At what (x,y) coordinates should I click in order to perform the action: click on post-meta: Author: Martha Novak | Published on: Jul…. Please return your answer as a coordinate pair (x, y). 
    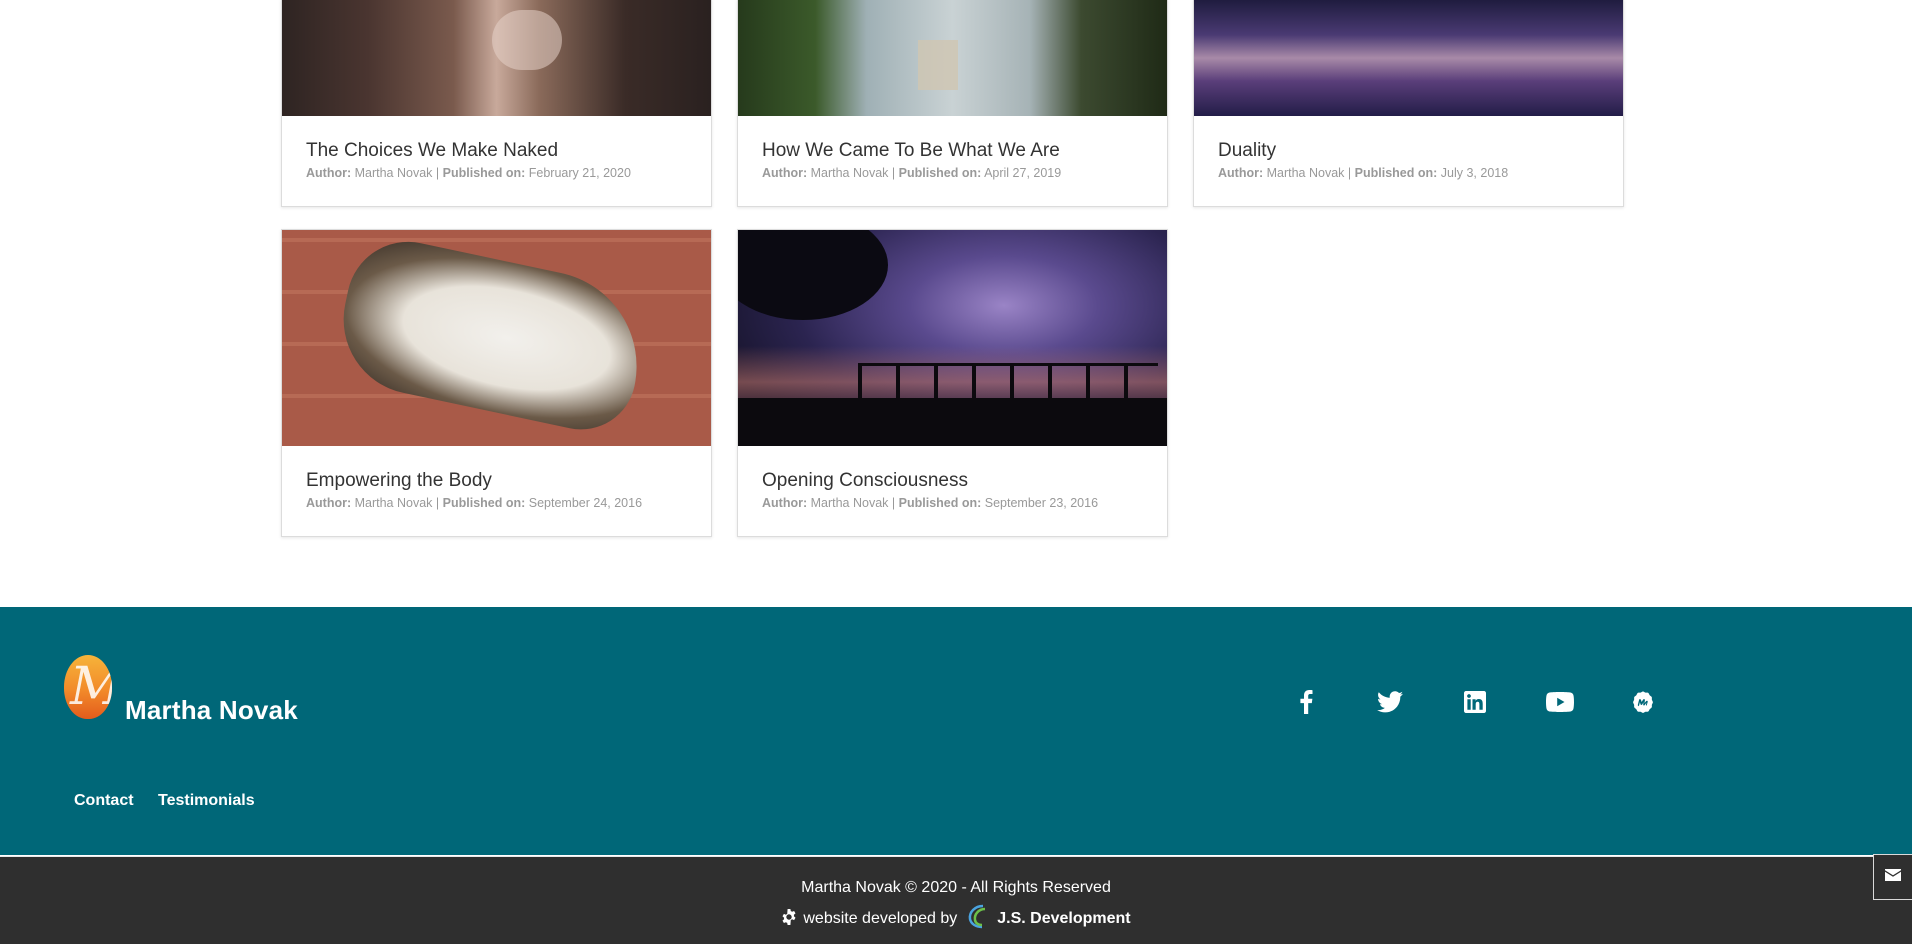
    Looking at the image, I should click on (1363, 173).